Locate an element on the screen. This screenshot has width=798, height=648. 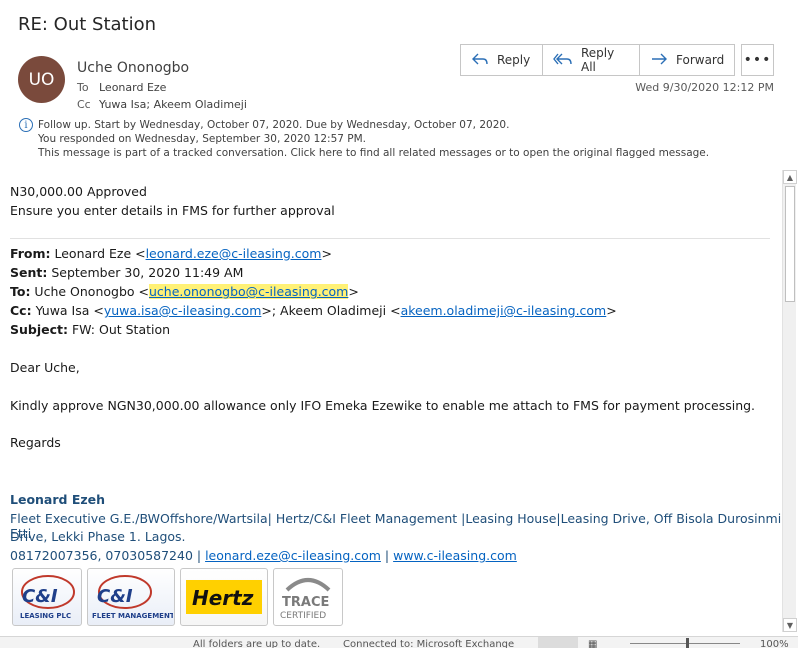
reply-button: Reply is located at coordinates (502, 60).